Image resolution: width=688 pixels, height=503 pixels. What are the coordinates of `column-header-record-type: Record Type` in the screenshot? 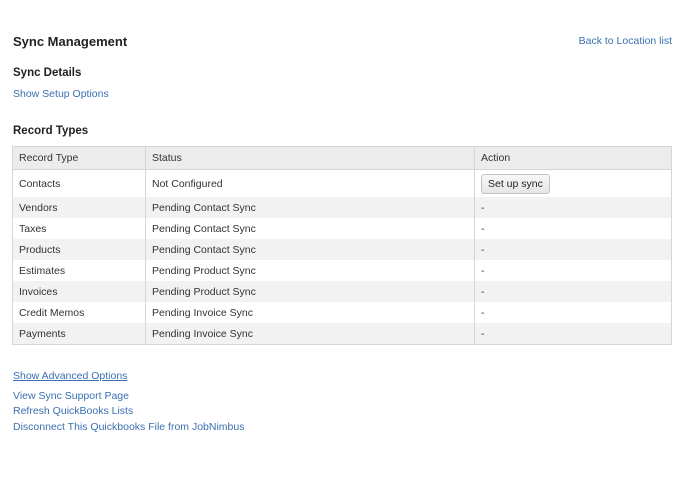 It's located at (79, 158).